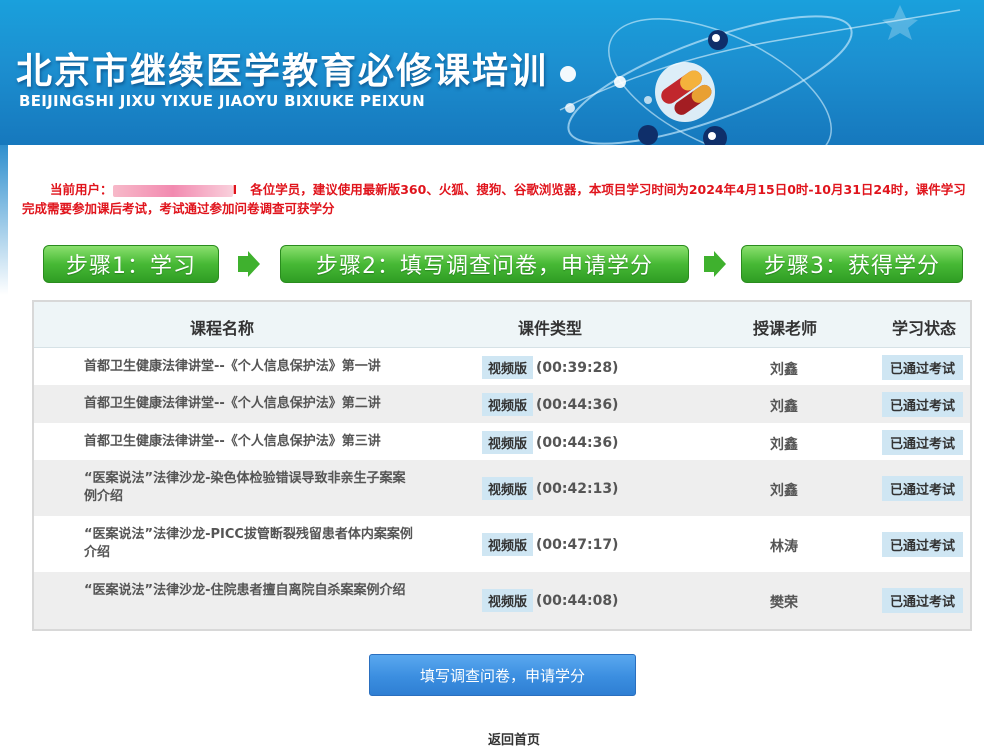 The height and width of the screenshot is (750, 984). What do you see at coordinates (249, 367) in the screenshot?
I see `course-name: 首都卫生健康法律讲堂--《个人信息保护法》第一讲` at bounding box center [249, 367].